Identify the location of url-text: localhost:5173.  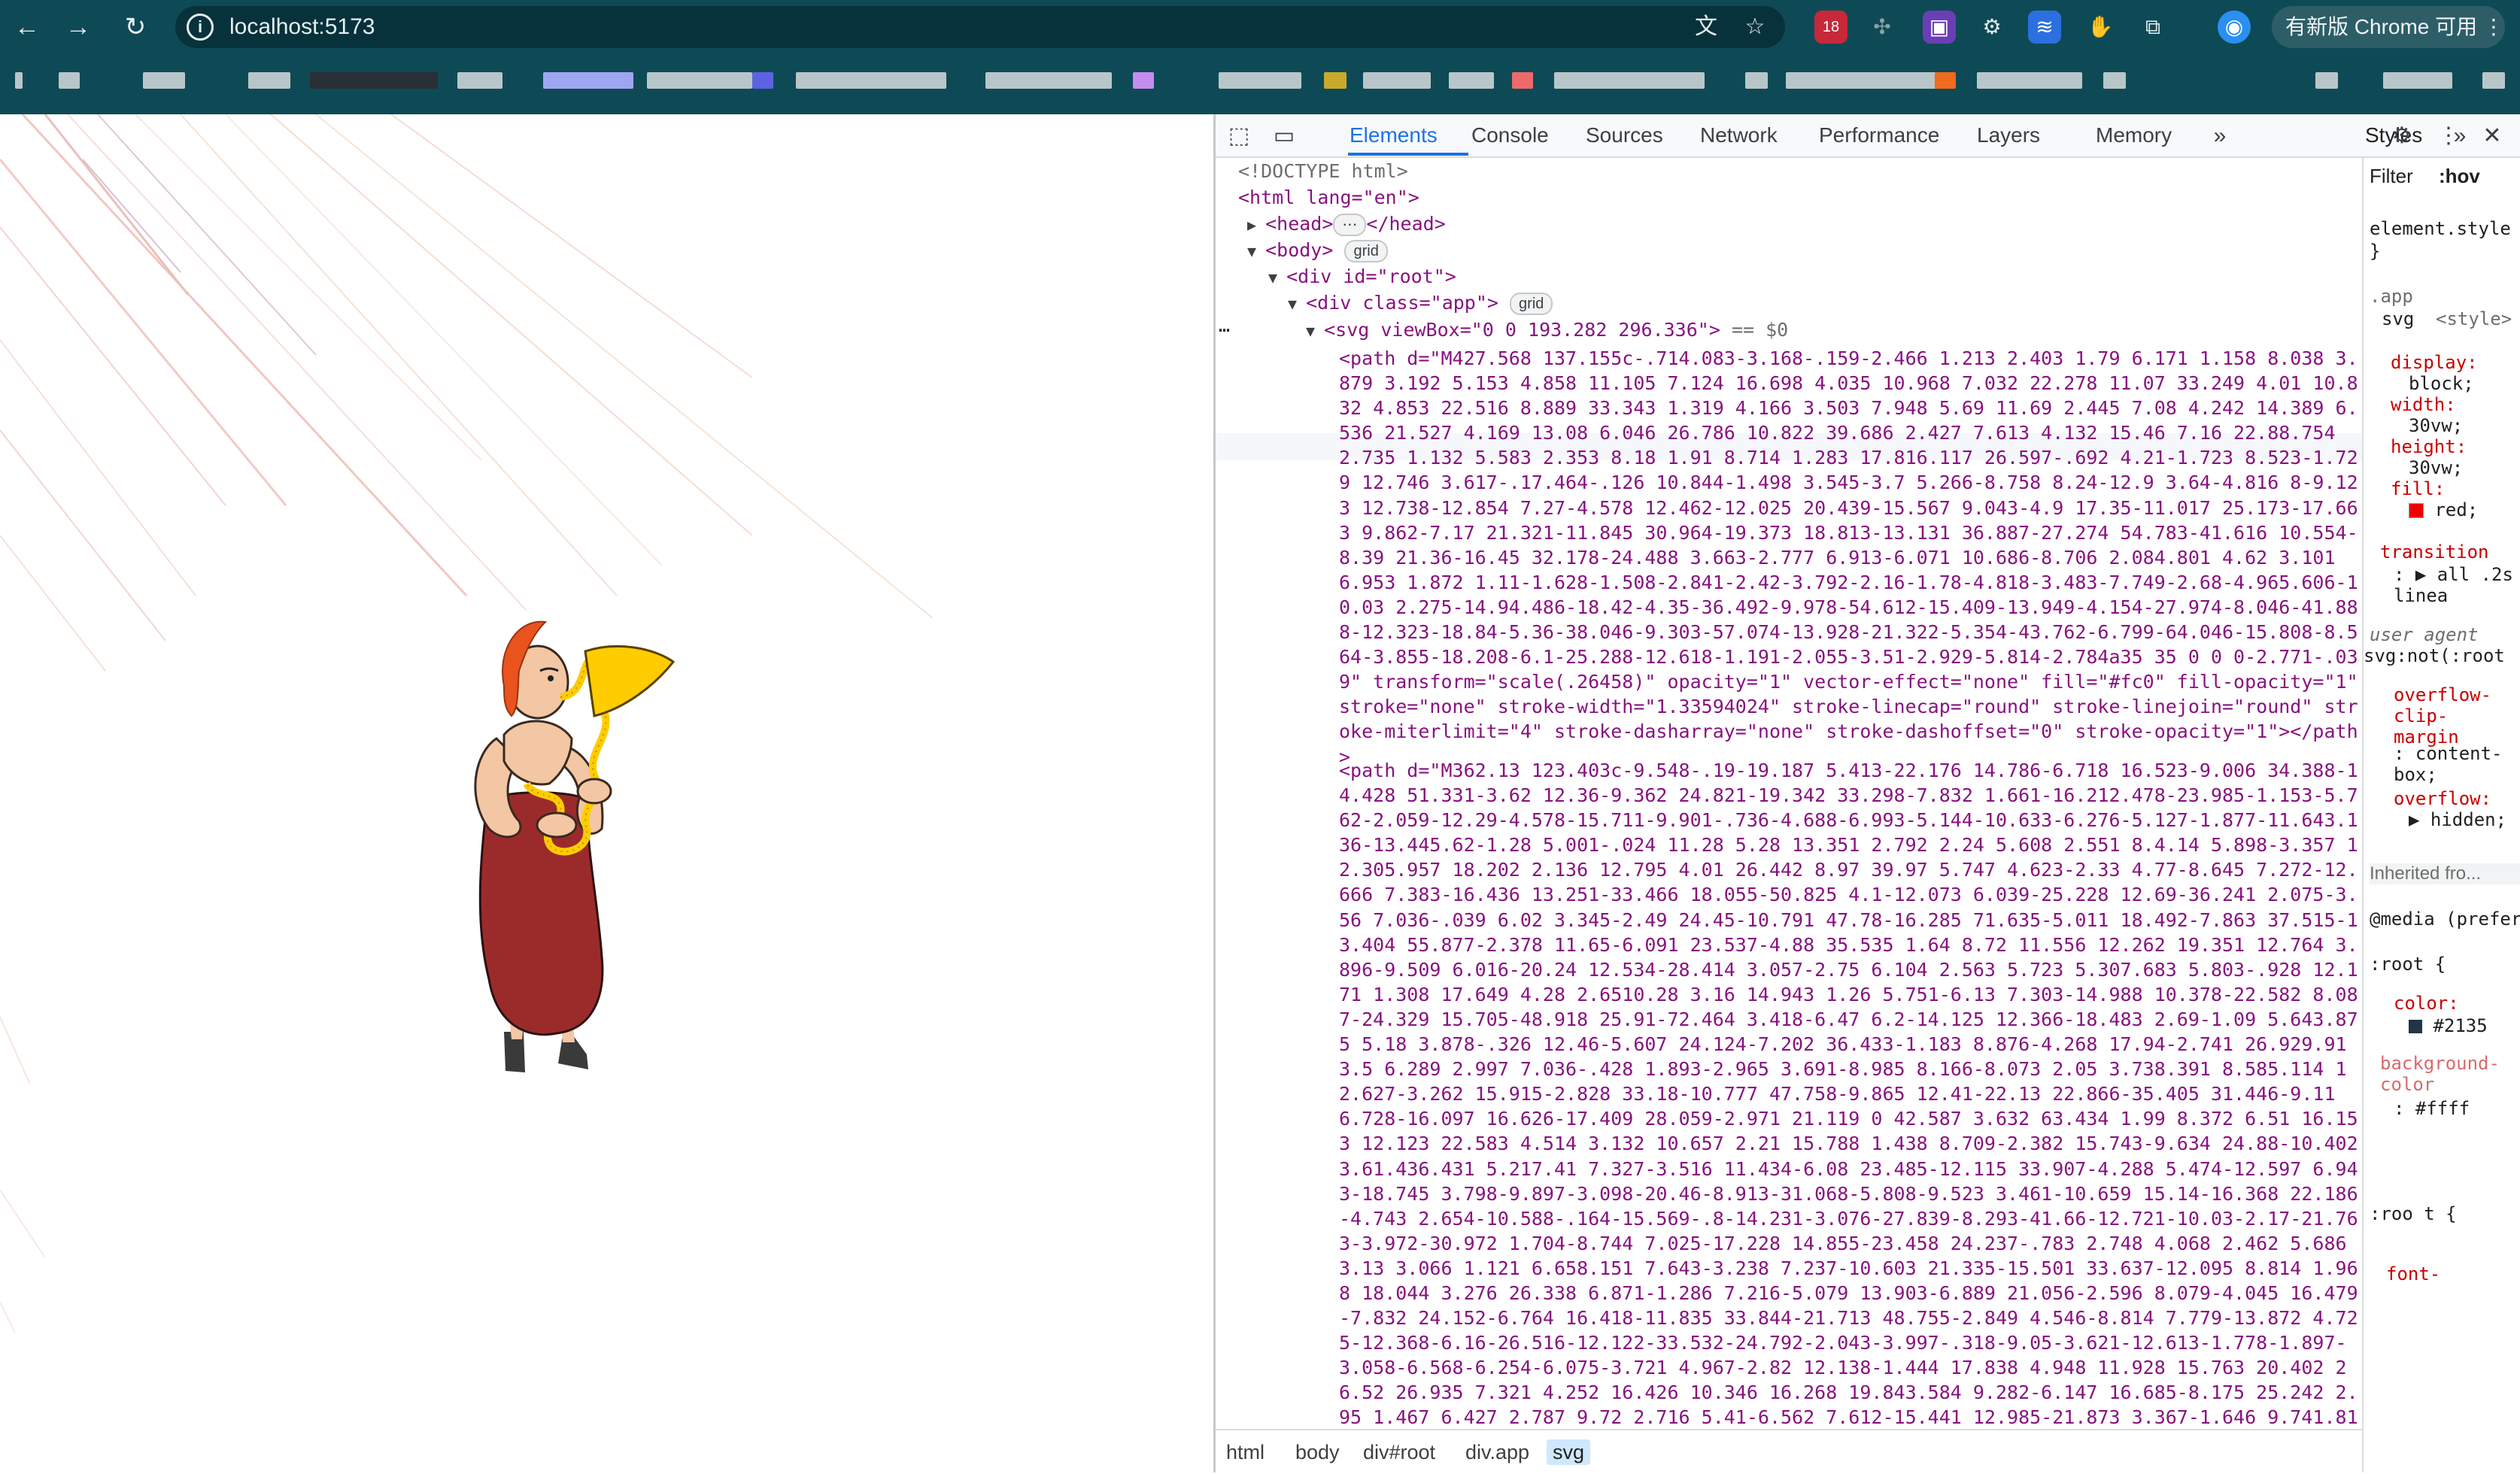
(302, 27).